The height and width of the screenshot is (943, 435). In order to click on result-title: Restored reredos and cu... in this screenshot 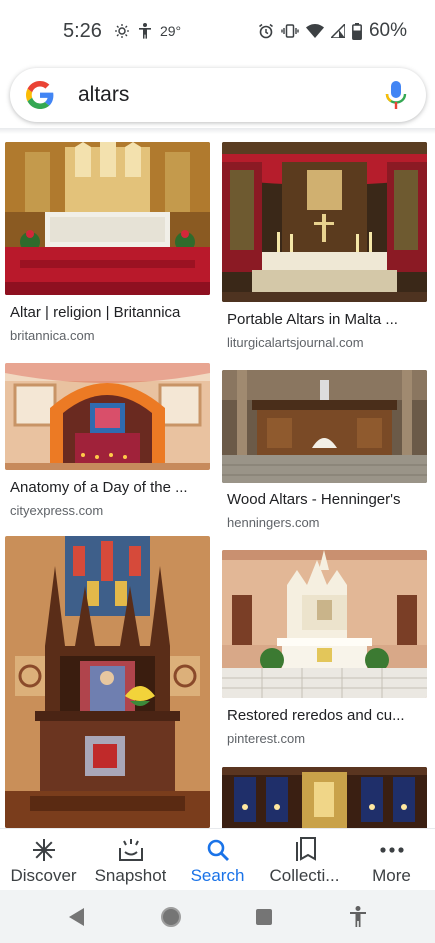, I will do `click(327, 715)`.